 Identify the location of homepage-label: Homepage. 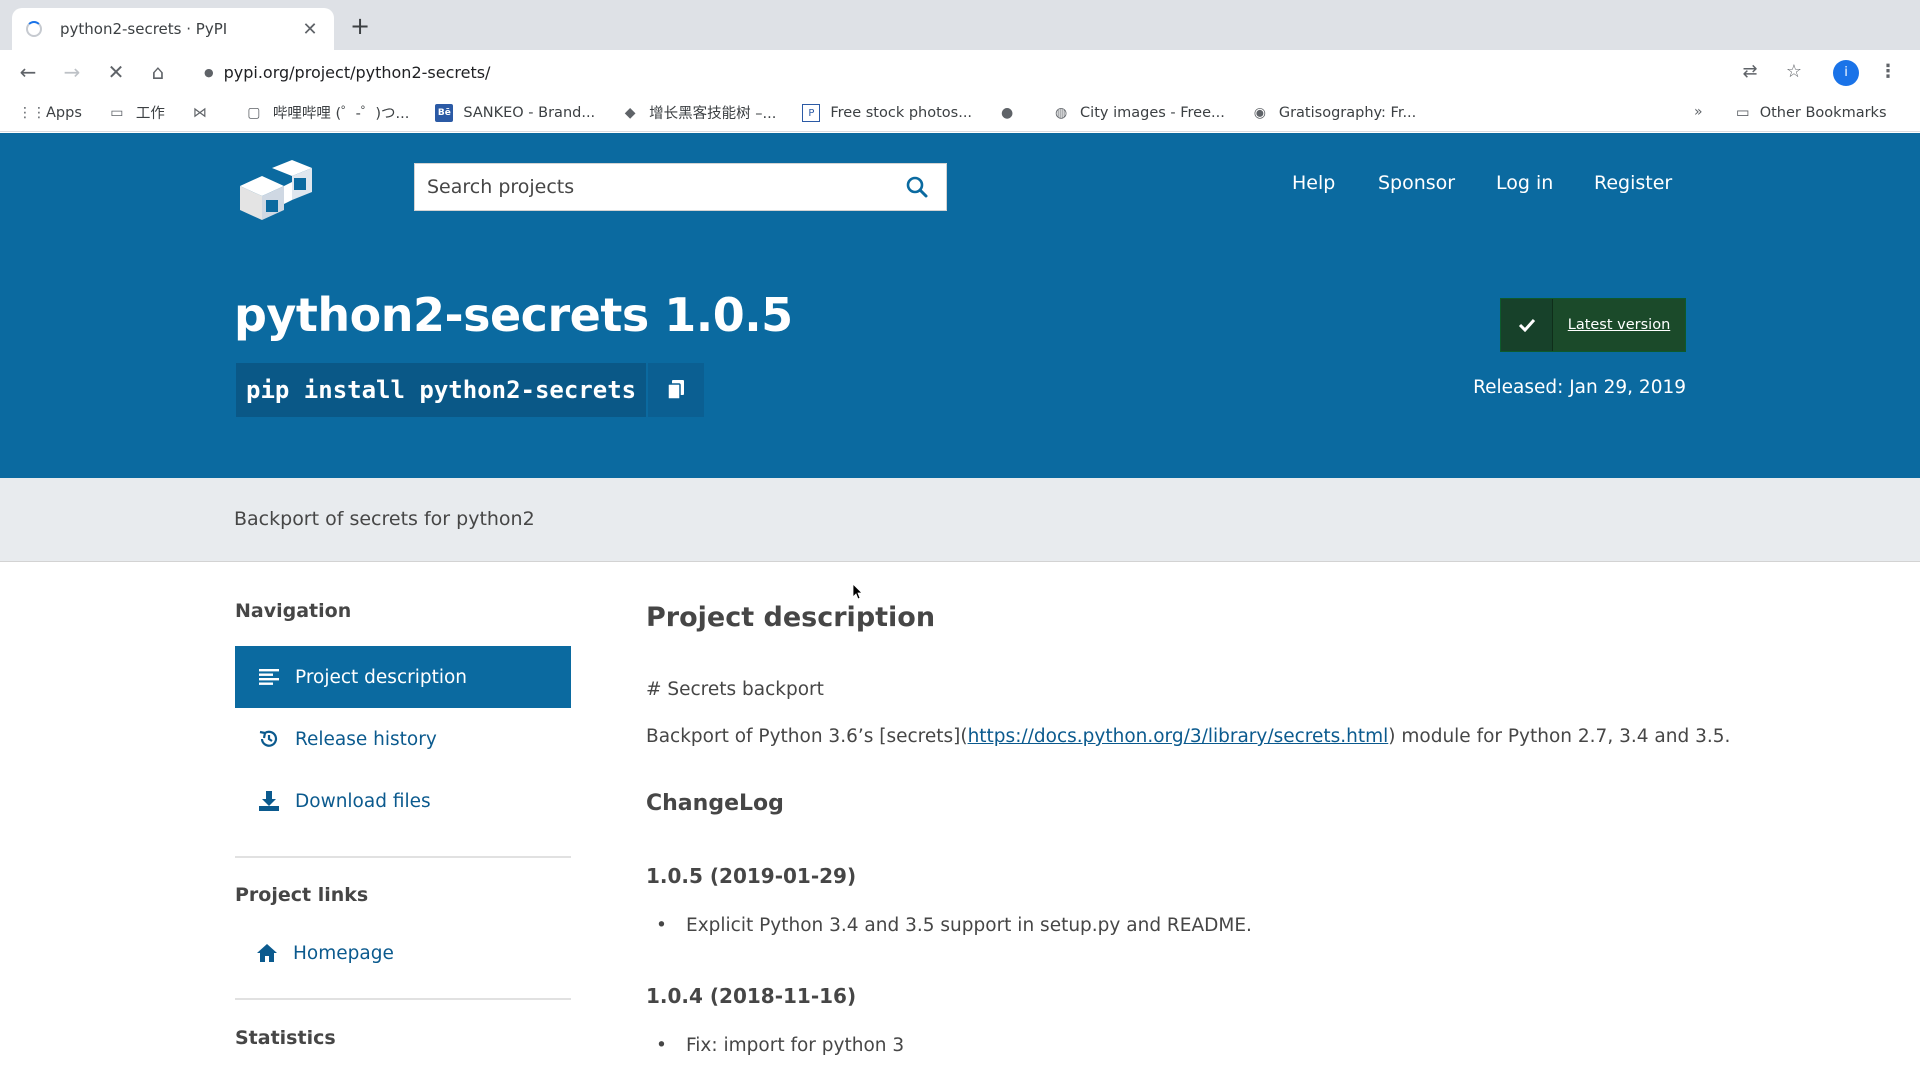
(343, 953).